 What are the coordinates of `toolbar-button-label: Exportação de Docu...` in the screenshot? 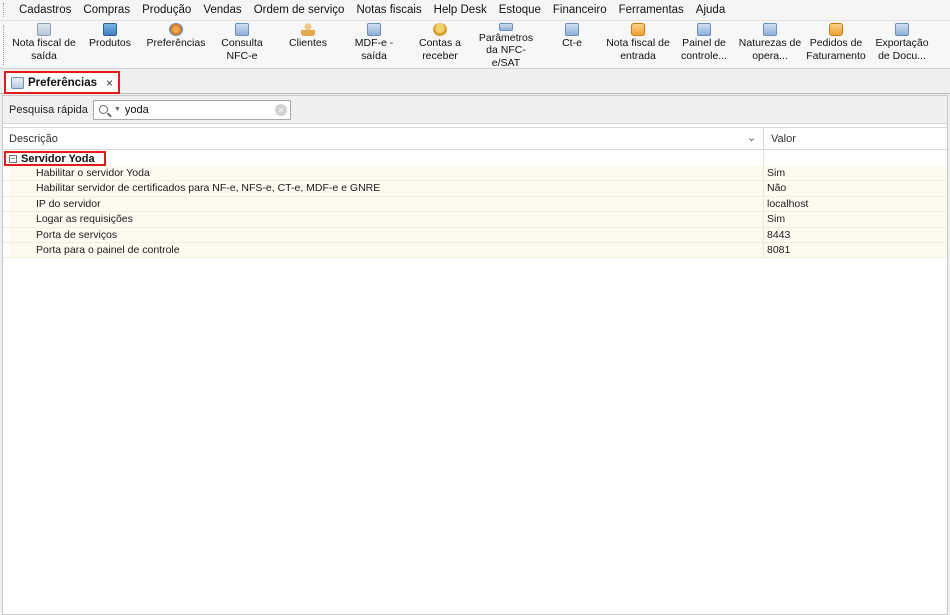 It's located at (902, 49).